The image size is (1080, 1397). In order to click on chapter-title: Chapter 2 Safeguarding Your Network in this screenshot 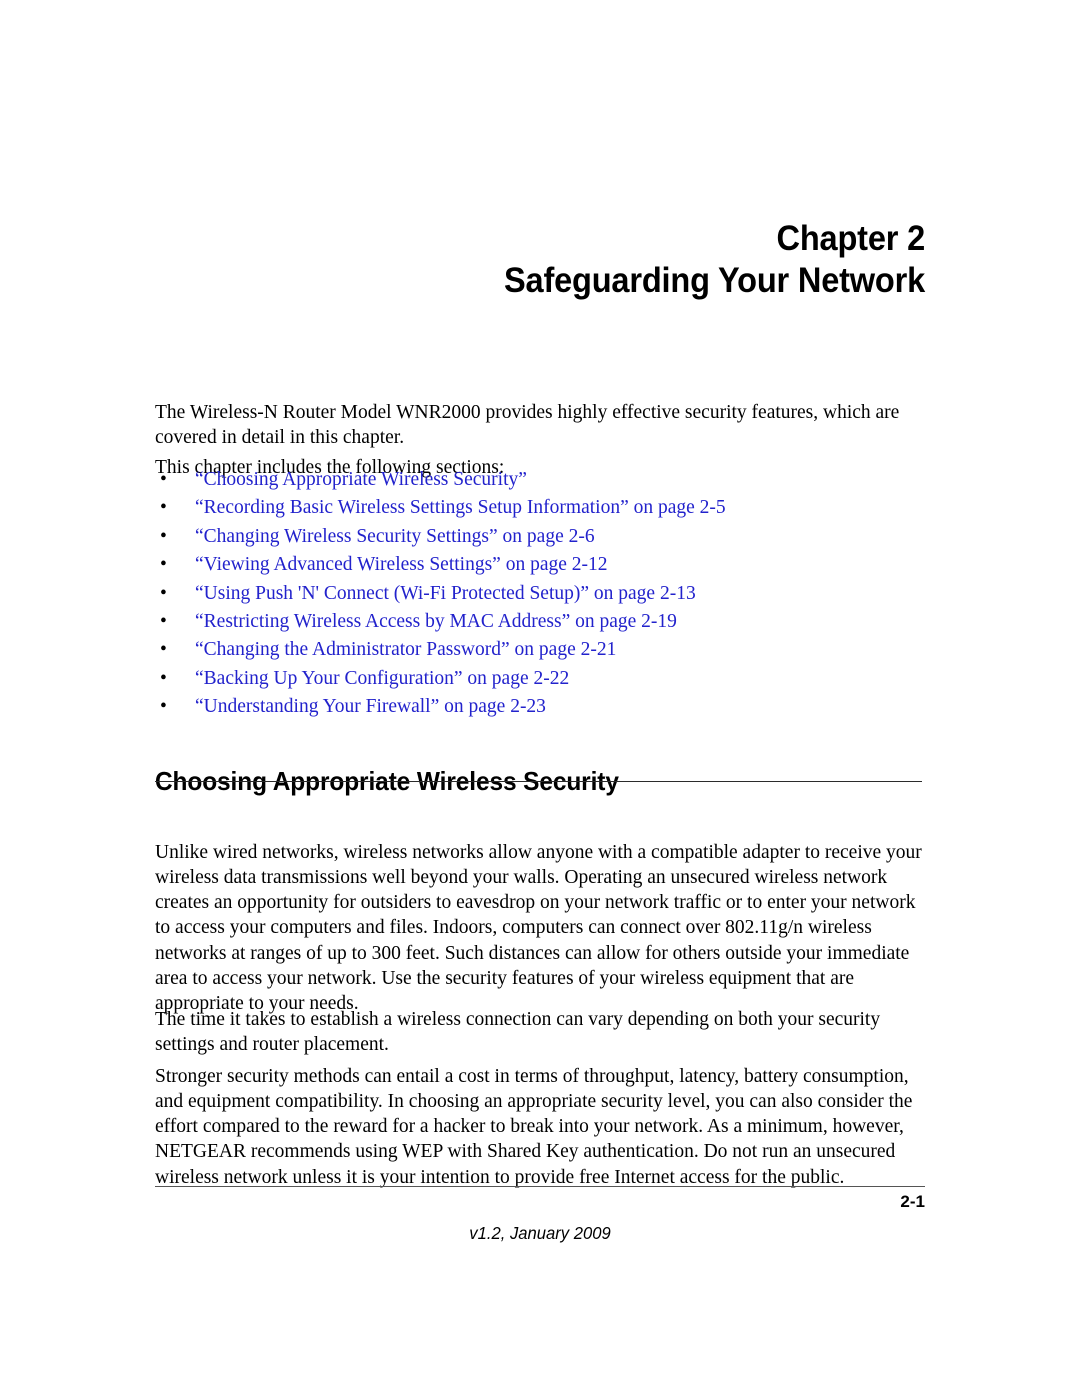, I will do `click(567, 260)`.